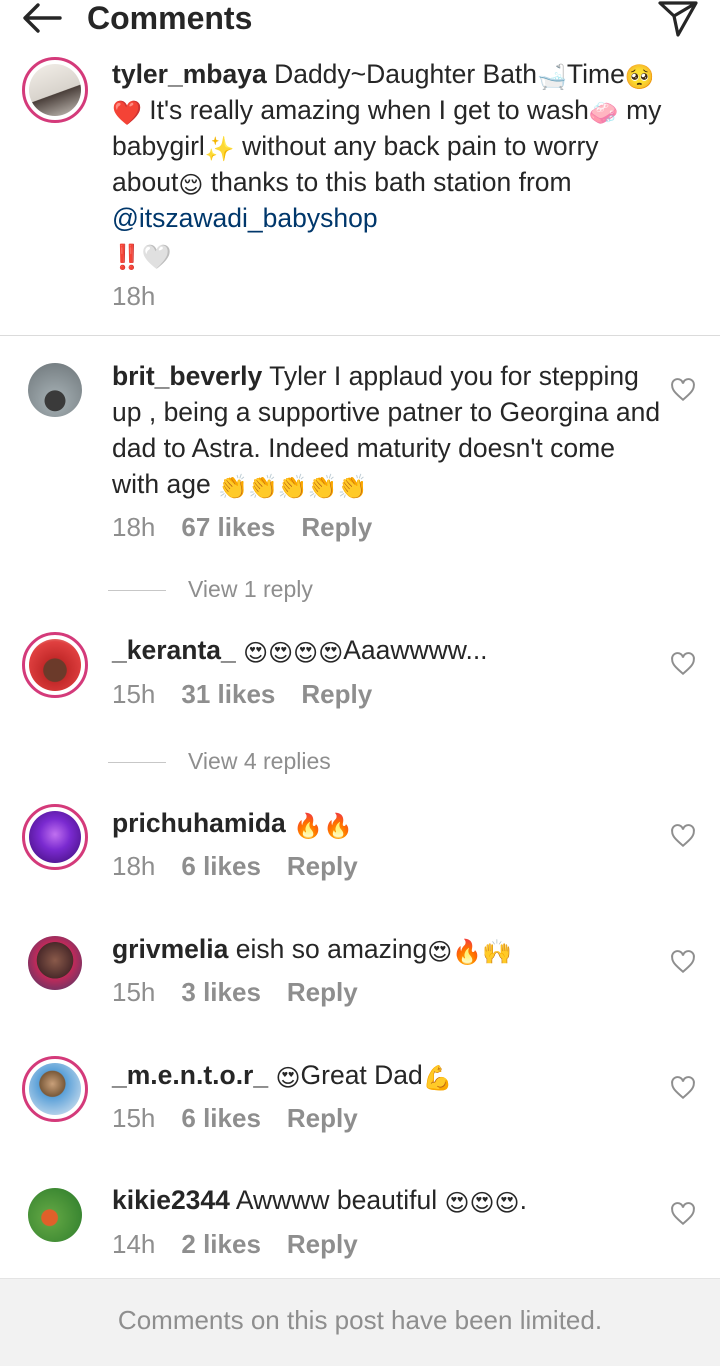 Image resolution: width=720 pixels, height=1366 pixels. I want to click on comments-limited-banner: Comments on this post have been limited., so click(360, 1322).